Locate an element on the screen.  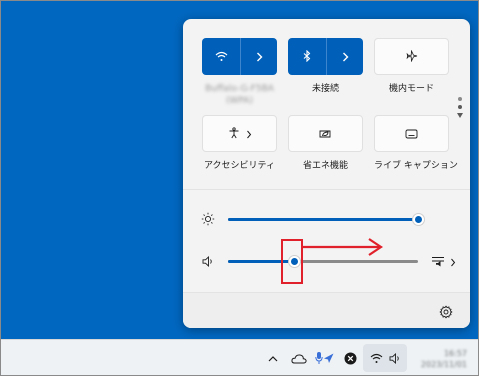
airplane-icon is located at coordinates (412, 56).